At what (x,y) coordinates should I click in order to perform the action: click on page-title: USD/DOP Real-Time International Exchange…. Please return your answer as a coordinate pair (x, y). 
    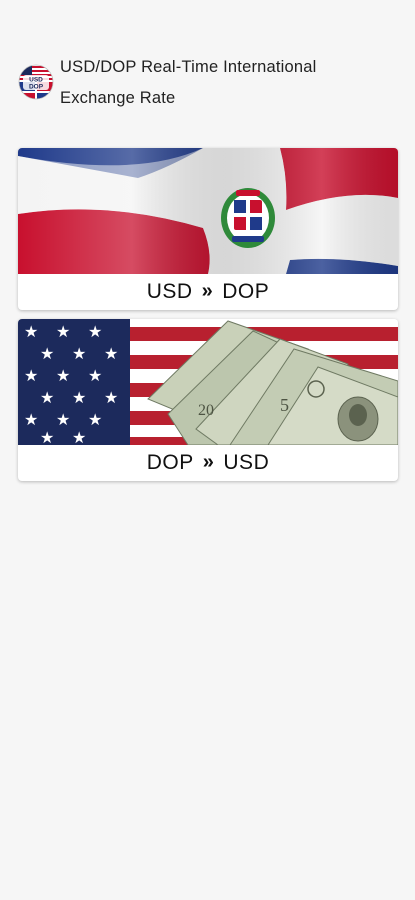
    Looking at the image, I should click on (188, 82).